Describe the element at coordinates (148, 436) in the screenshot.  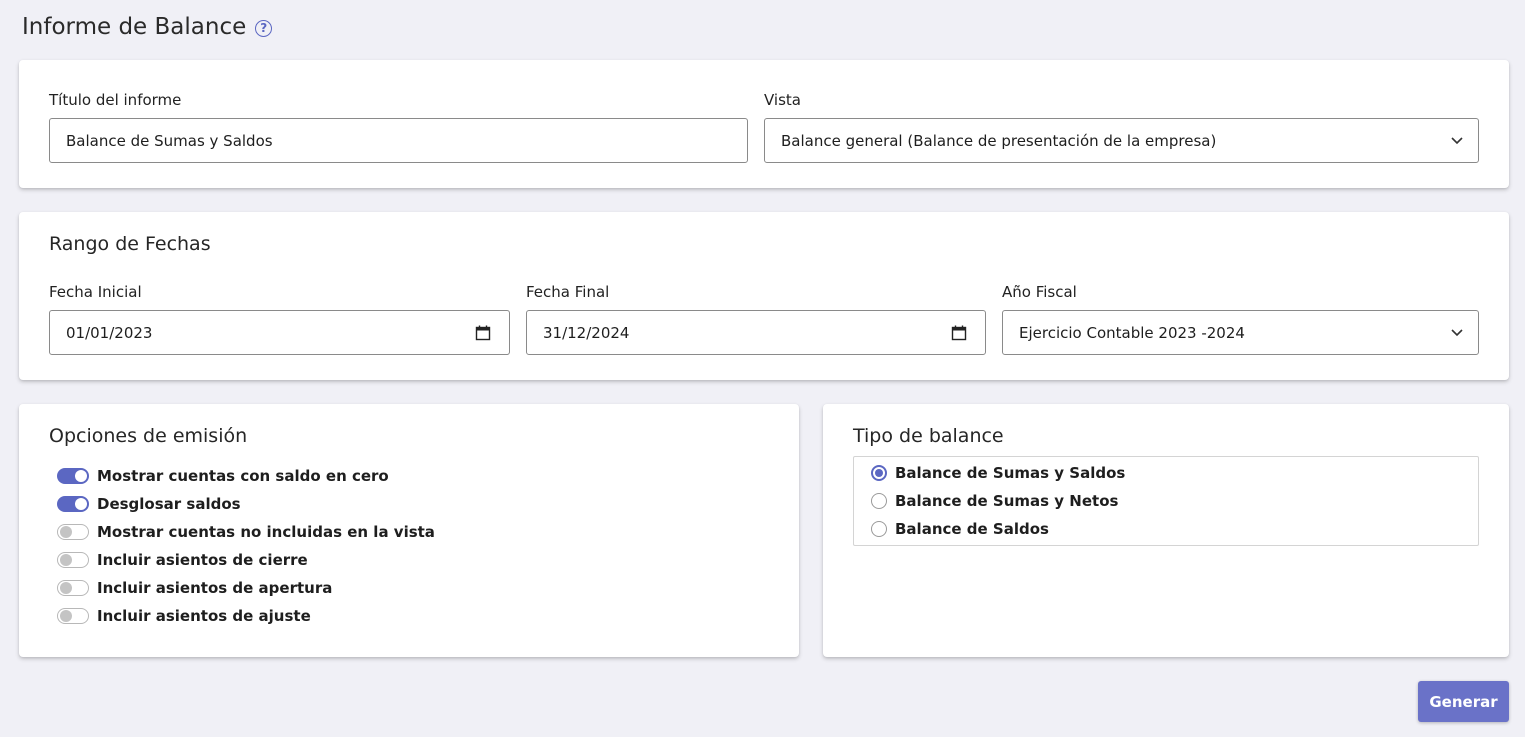
I see `emission-options-title: Opciones de emisión` at that location.